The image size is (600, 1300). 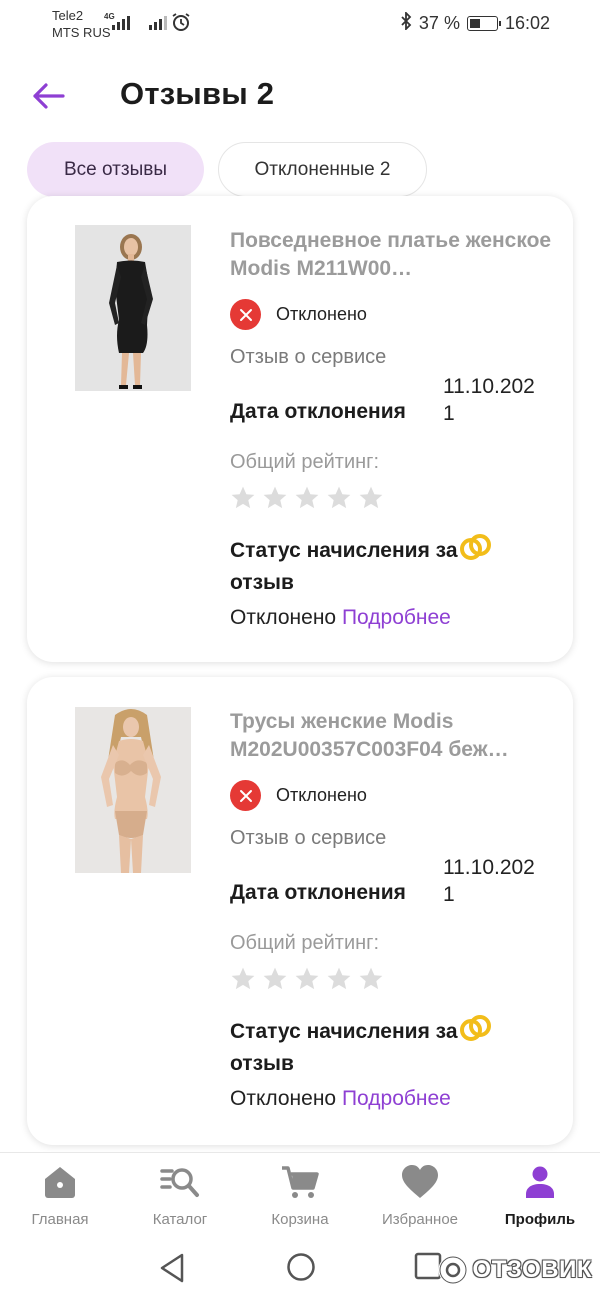 What do you see at coordinates (197, 93) in the screenshot?
I see `page-title: Отзывы 2` at bounding box center [197, 93].